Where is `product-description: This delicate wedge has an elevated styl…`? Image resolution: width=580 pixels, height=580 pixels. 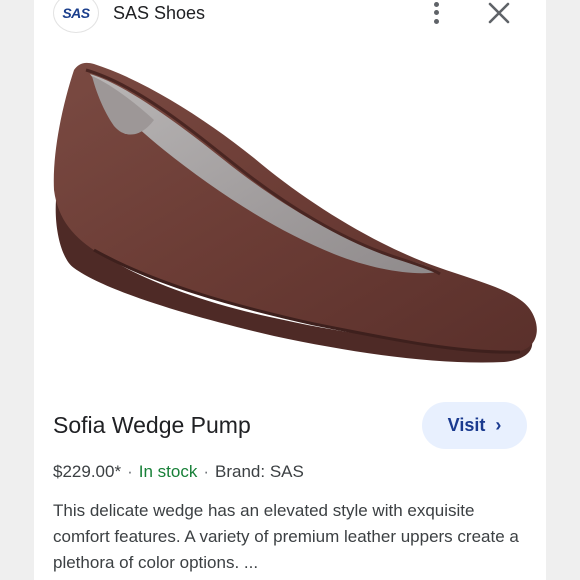
product-description: This delicate wedge has an elevated styl… is located at coordinates (286, 536).